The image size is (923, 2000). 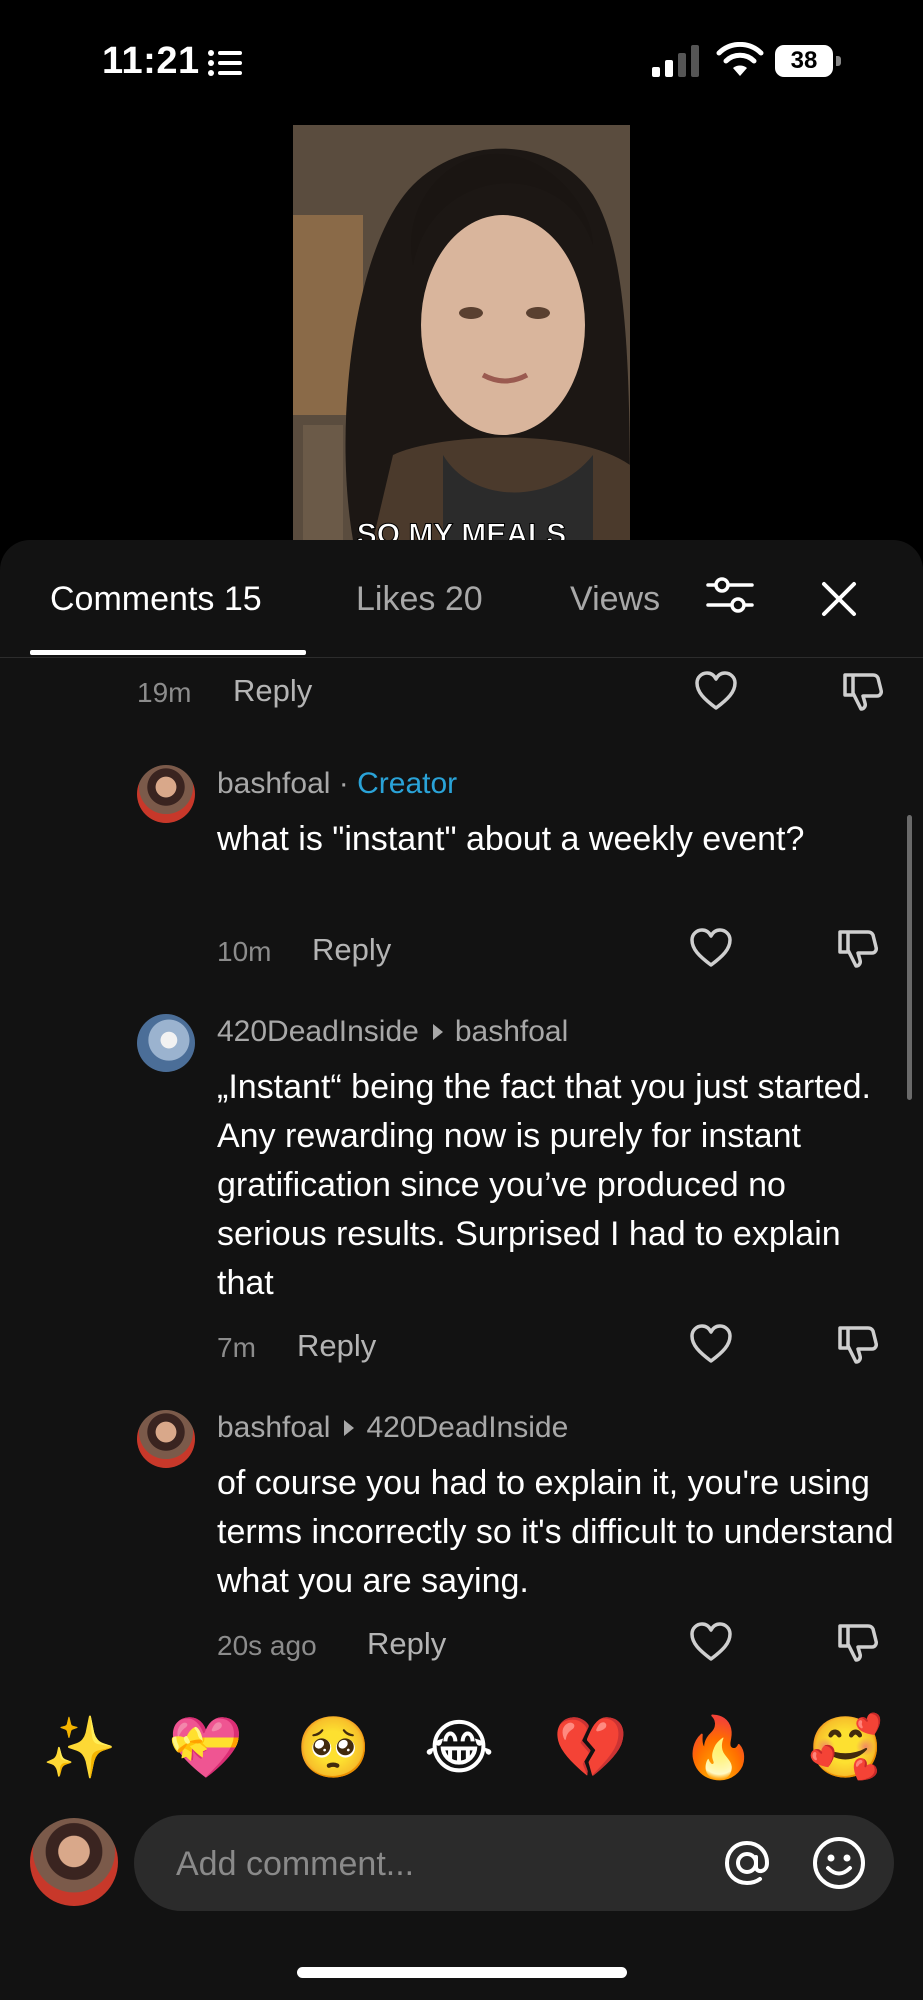 What do you see at coordinates (225, 63) in the screenshot?
I see `list-icon` at bounding box center [225, 63].